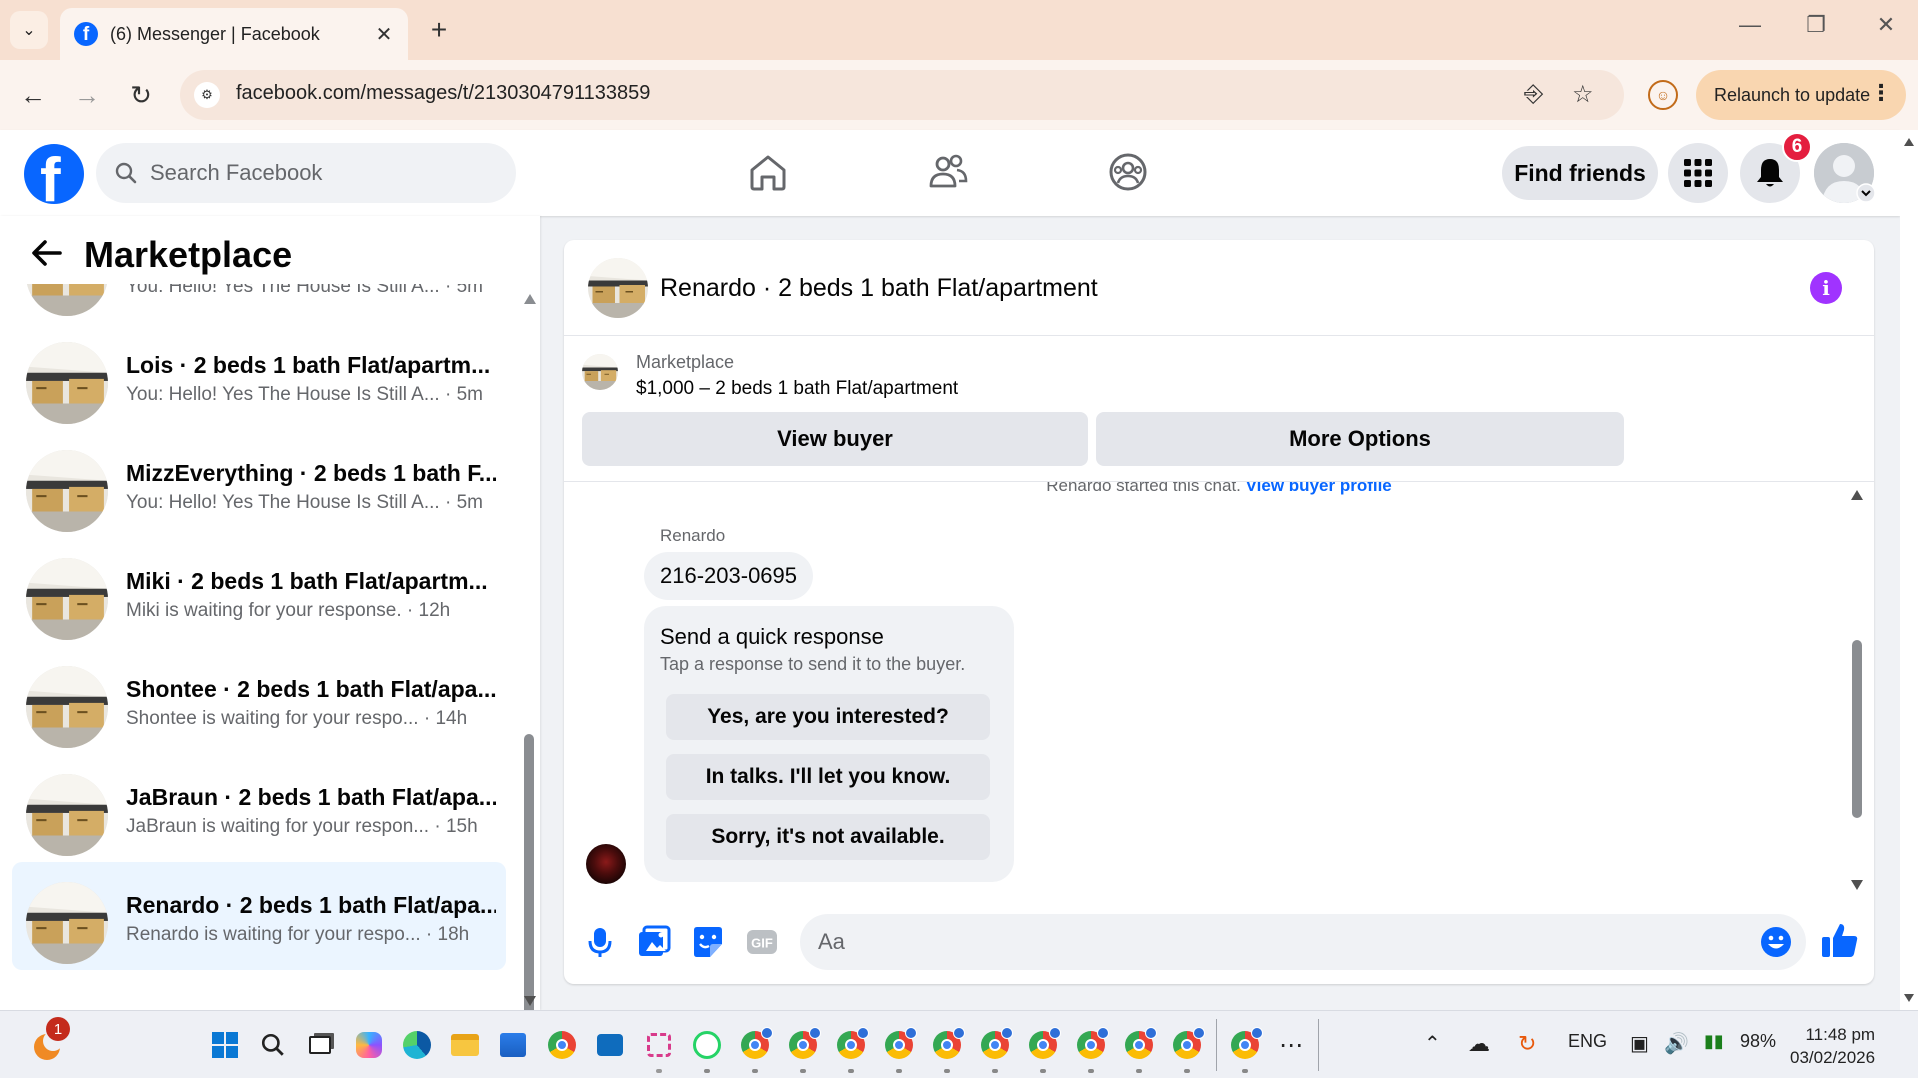 The image size is (1918, 1078). What do you see at coordinates (234, 34) in the screenshot?
I see `browser-tab-active: f (6) Messenger | Facebook ✕` at bounding box center [234, 34].